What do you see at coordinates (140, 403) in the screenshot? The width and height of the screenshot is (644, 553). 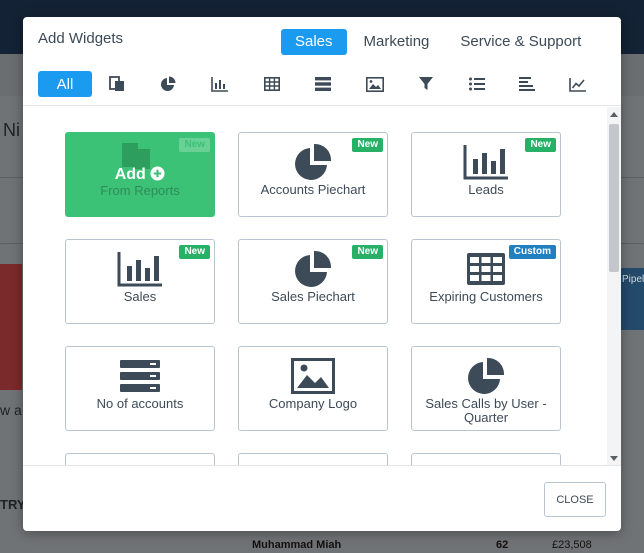 I see `widget-label: No of accounts` at bounding box center [140, 403].